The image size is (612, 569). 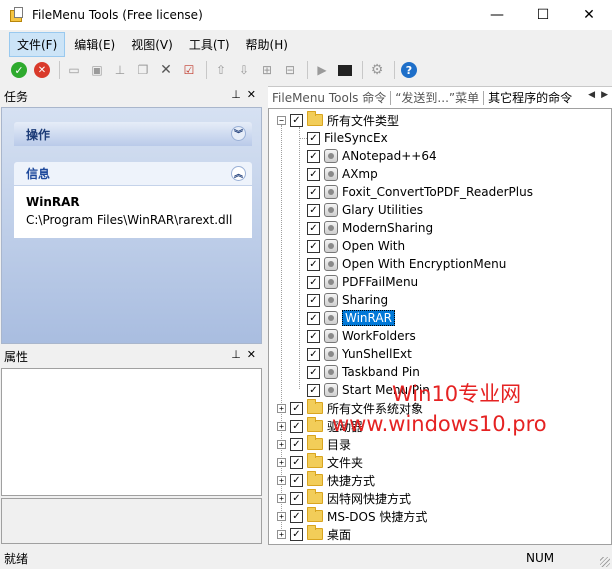 I want to click on menu-view: 视图(V), so click(x=152, y=44).